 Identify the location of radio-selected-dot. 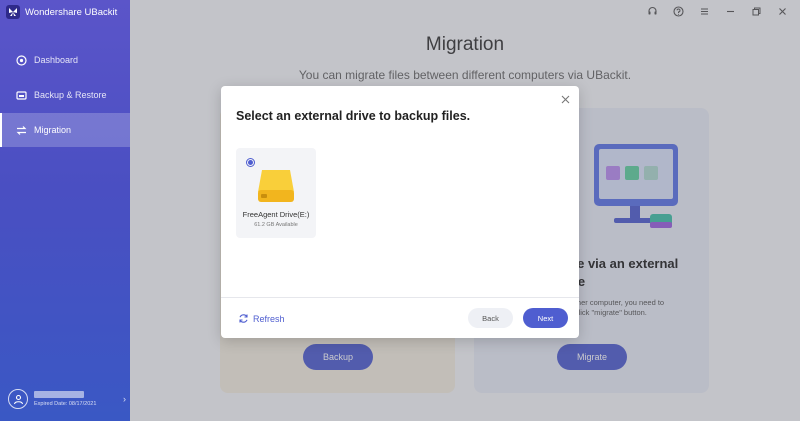
(250, 162).